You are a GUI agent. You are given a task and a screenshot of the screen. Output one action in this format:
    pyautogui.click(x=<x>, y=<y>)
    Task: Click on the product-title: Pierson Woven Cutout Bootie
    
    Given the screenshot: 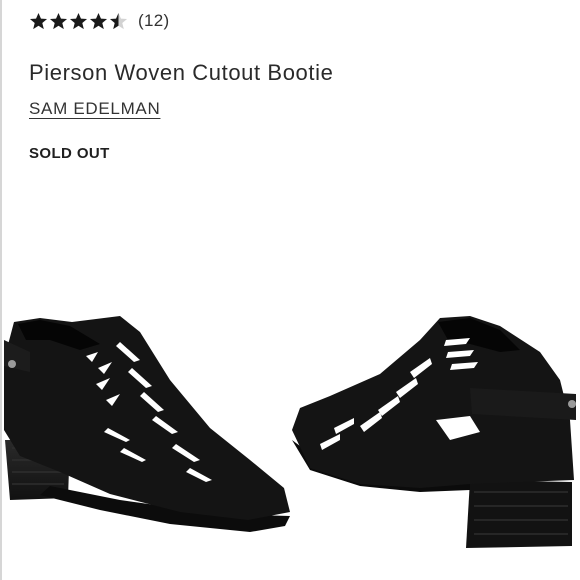 What is the action you would take?
    pyautogui.click(x=181, y=72)
    